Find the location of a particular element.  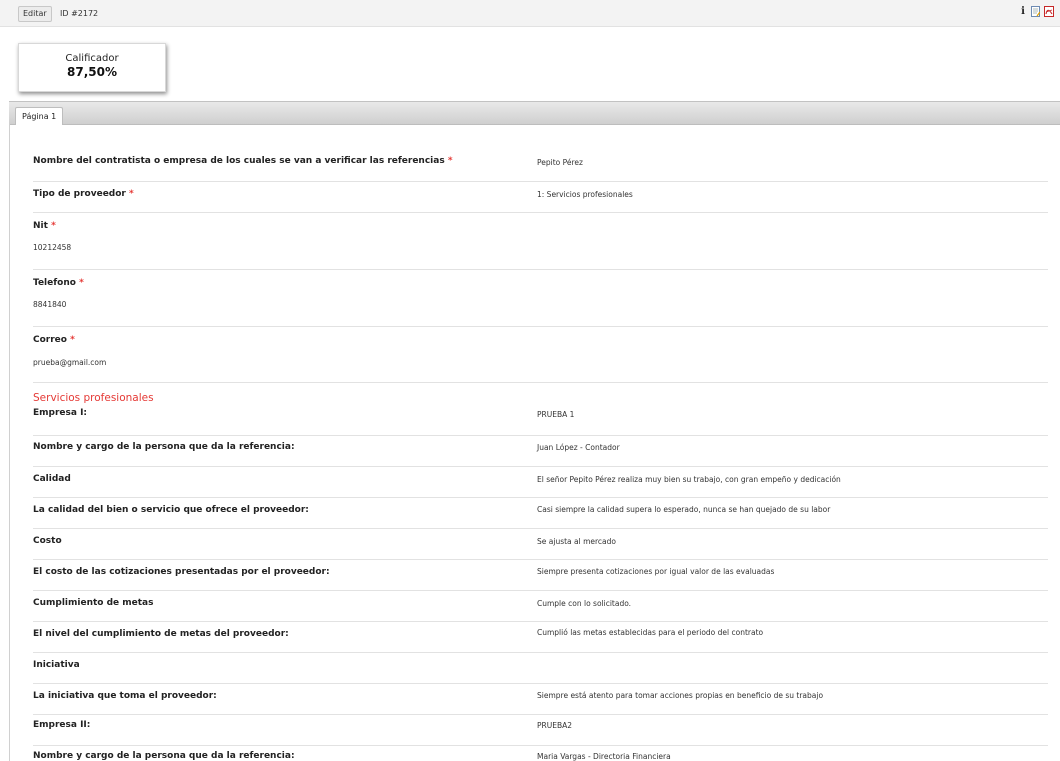

field-value: Maria Vargas - Directoria Financiera is located at coordinates (604, 756).